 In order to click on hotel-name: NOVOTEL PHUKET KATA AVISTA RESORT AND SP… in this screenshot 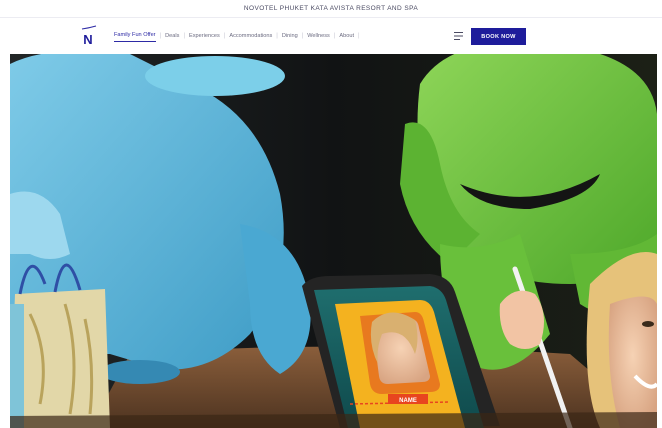, I will do `click(331, 8)`.